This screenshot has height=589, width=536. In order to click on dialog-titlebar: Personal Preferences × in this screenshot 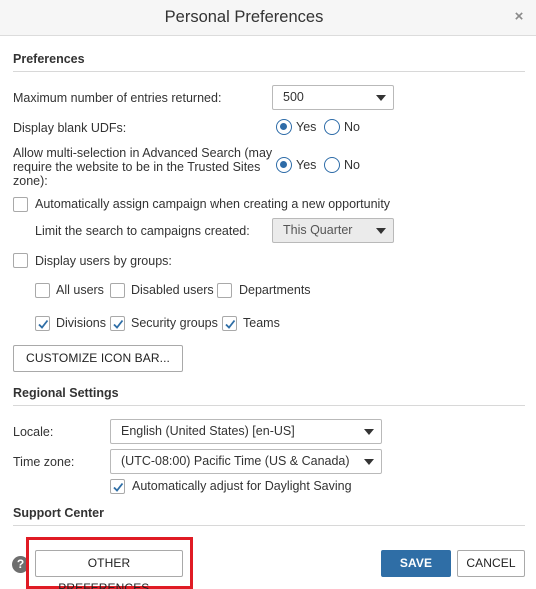, I will do `click(268, 18)`.